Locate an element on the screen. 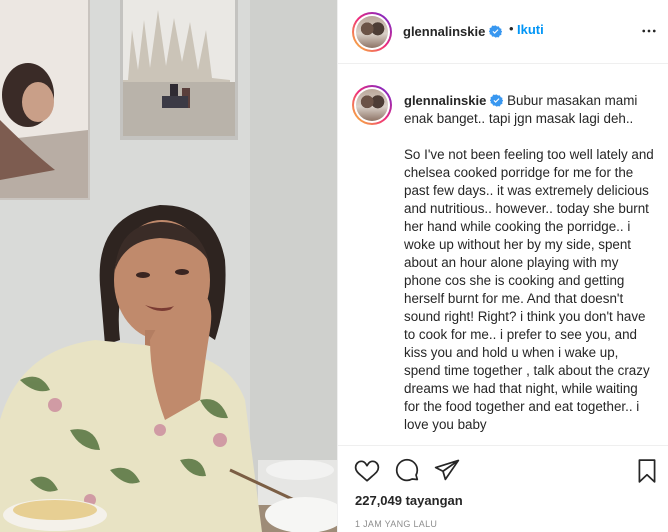 The height and width of the screenshot is (532, 668). author-avatar is located at coordinates (372, 32).